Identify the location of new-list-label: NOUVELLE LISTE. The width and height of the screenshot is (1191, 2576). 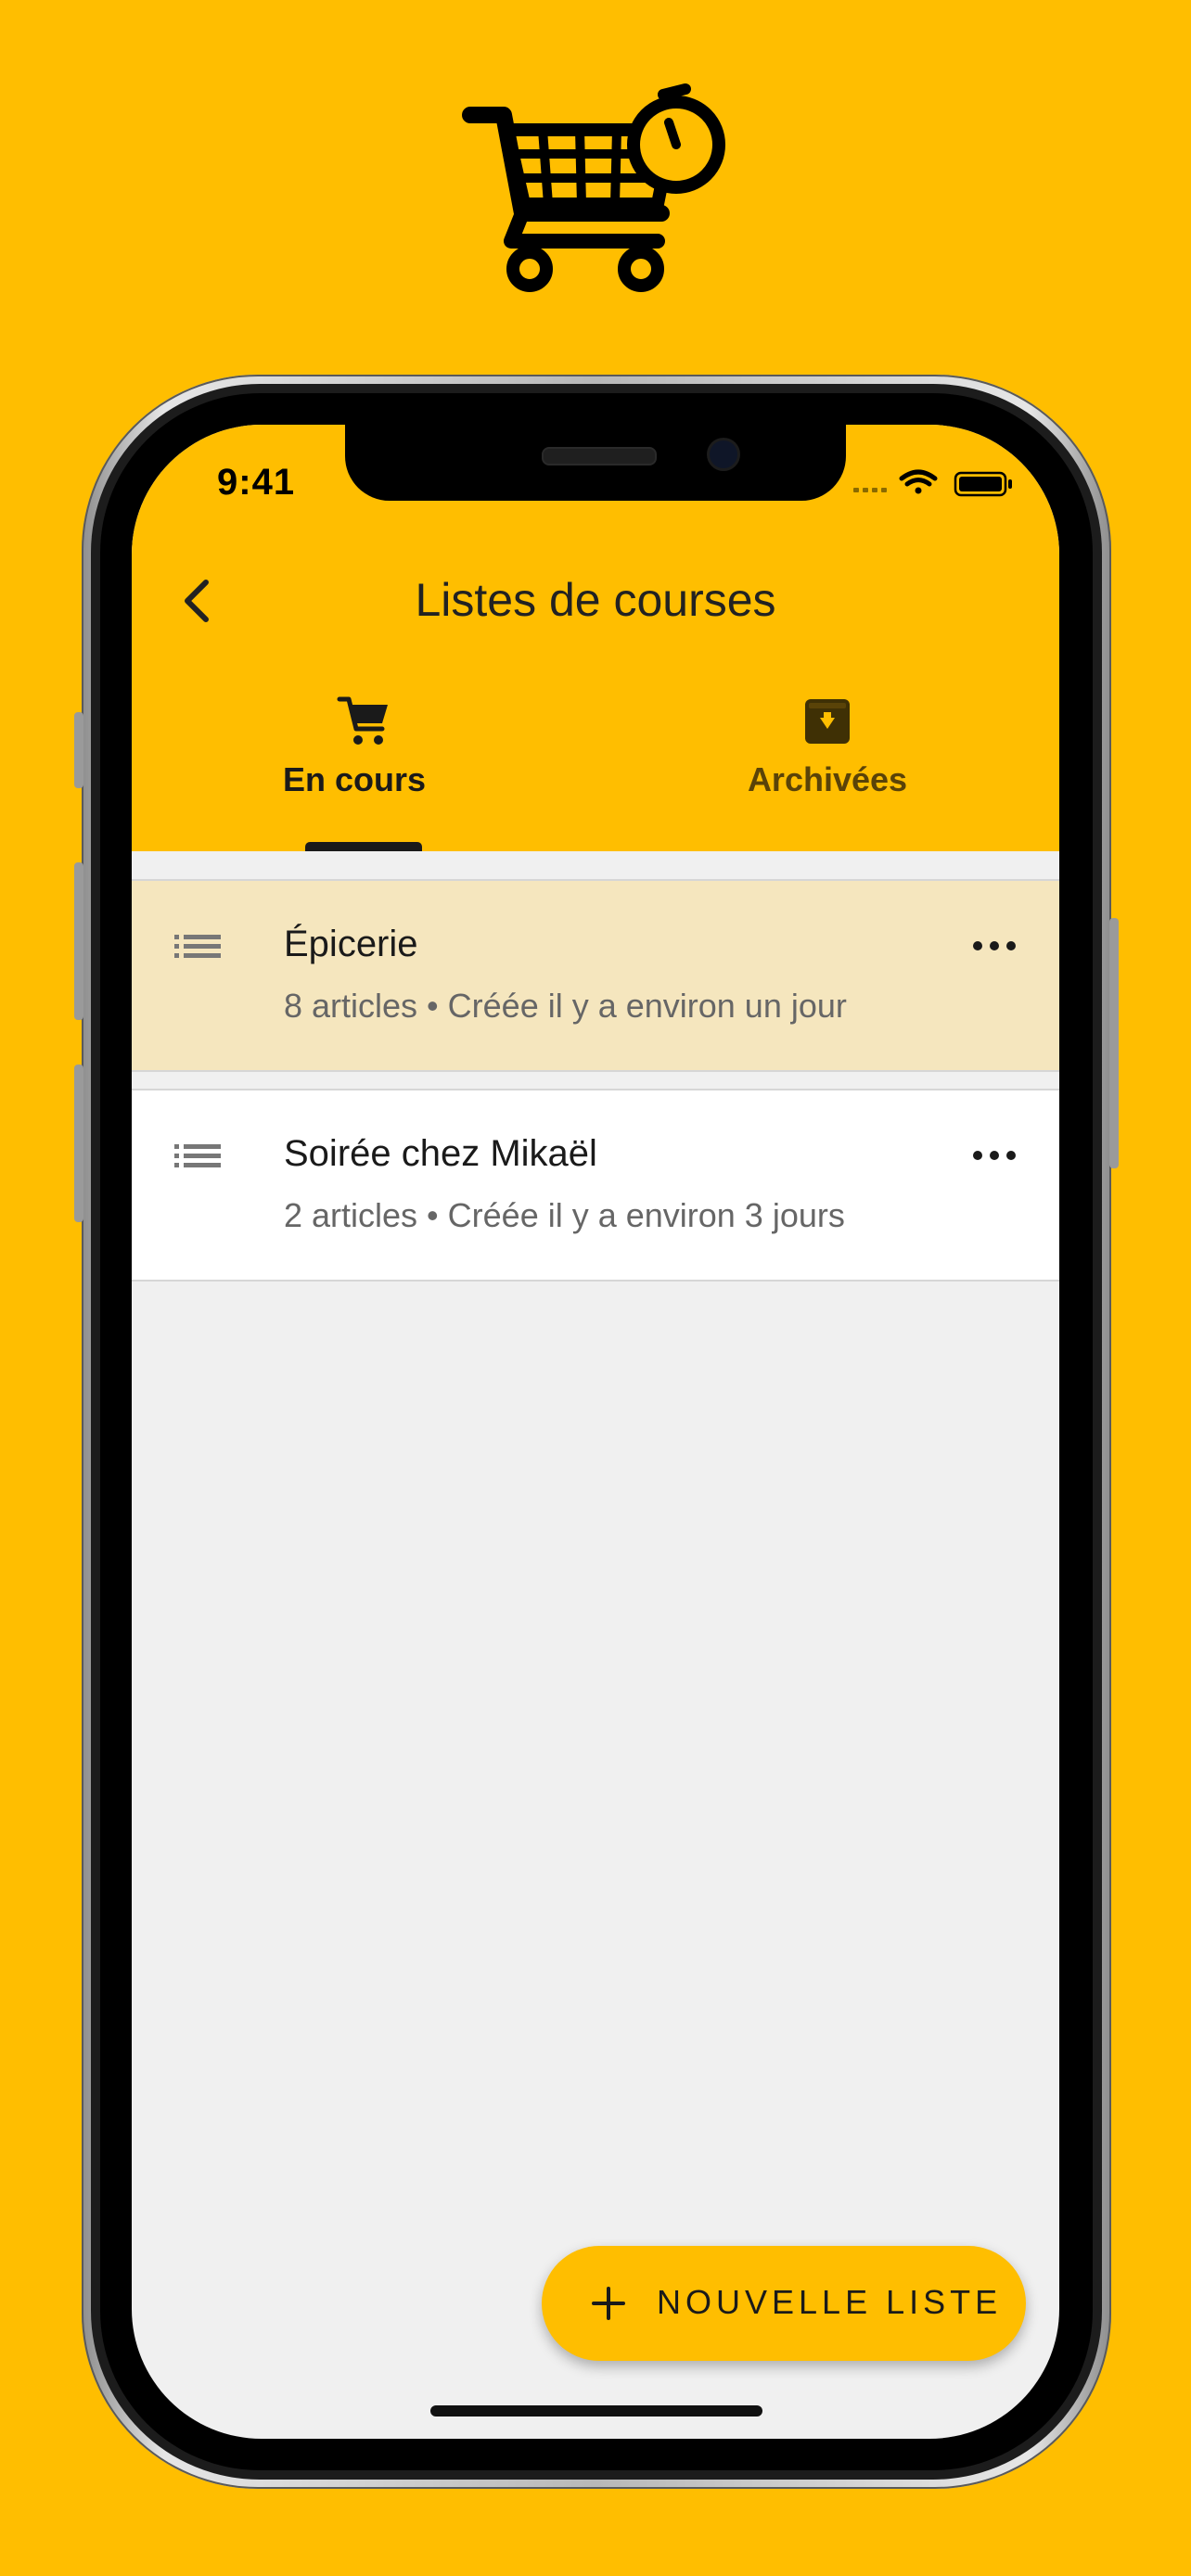
(830, 2302).